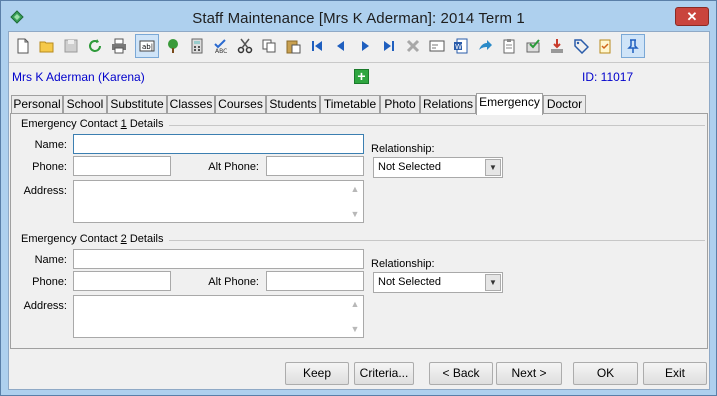  I want to click on contact1-group-line, so click(437, 125).